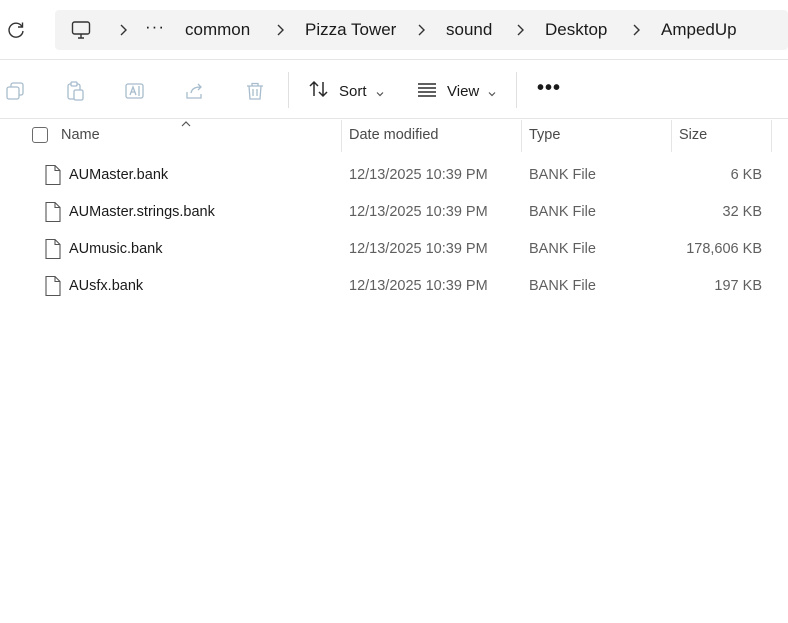 The image size is (788, 623). What do you see at coordinates (142, 212) in the screenshot?
I see `file-name: AUMaster.strings.bank` at bounding box center [142, 212].